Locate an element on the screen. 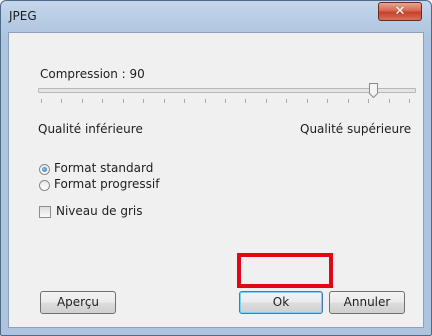 This screenshot has width=432, height=336. ok-button-highlight is located at coordinates (285, 270).